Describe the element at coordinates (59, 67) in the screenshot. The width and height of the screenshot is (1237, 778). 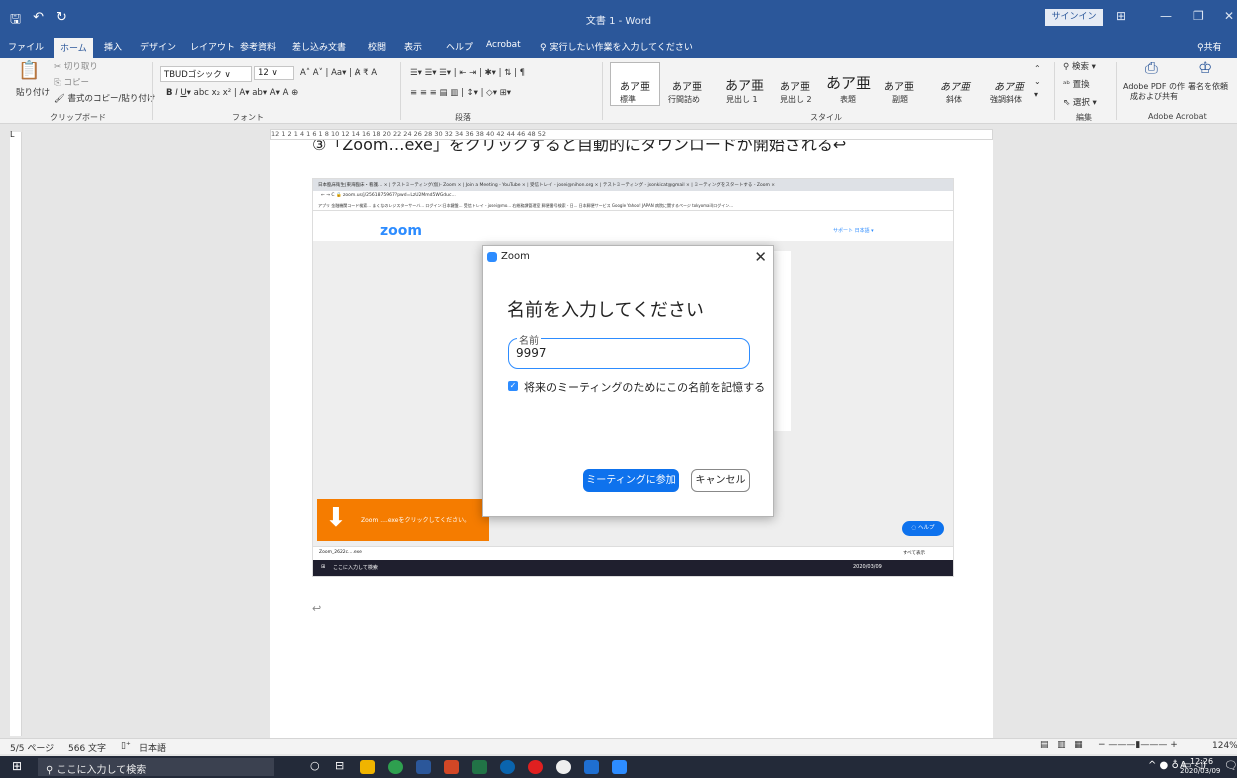
I see `scissors-icon: ✂` at that location.